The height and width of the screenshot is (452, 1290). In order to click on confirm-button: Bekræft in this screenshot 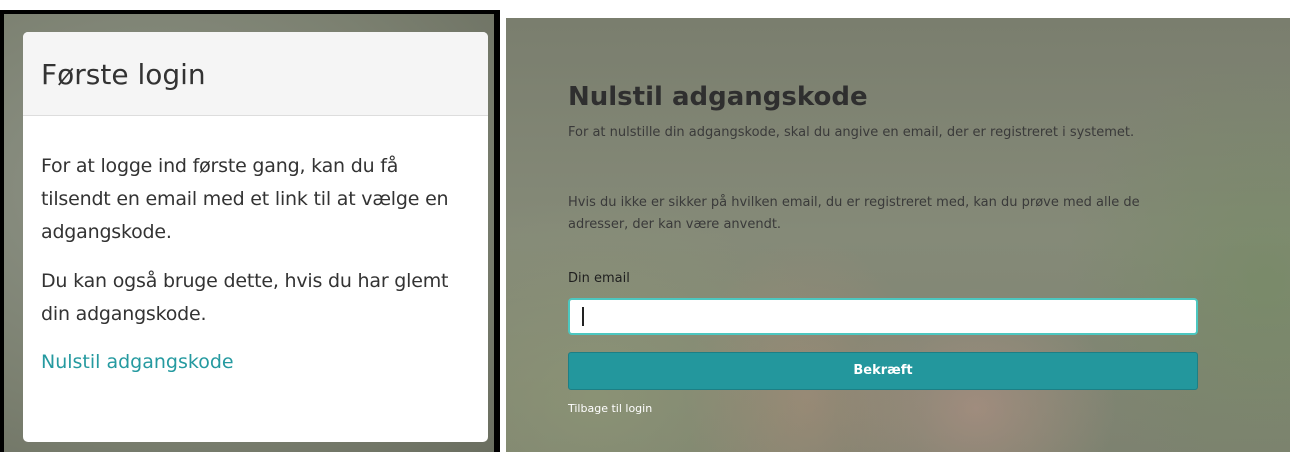, I will do `click(883, 371)`.